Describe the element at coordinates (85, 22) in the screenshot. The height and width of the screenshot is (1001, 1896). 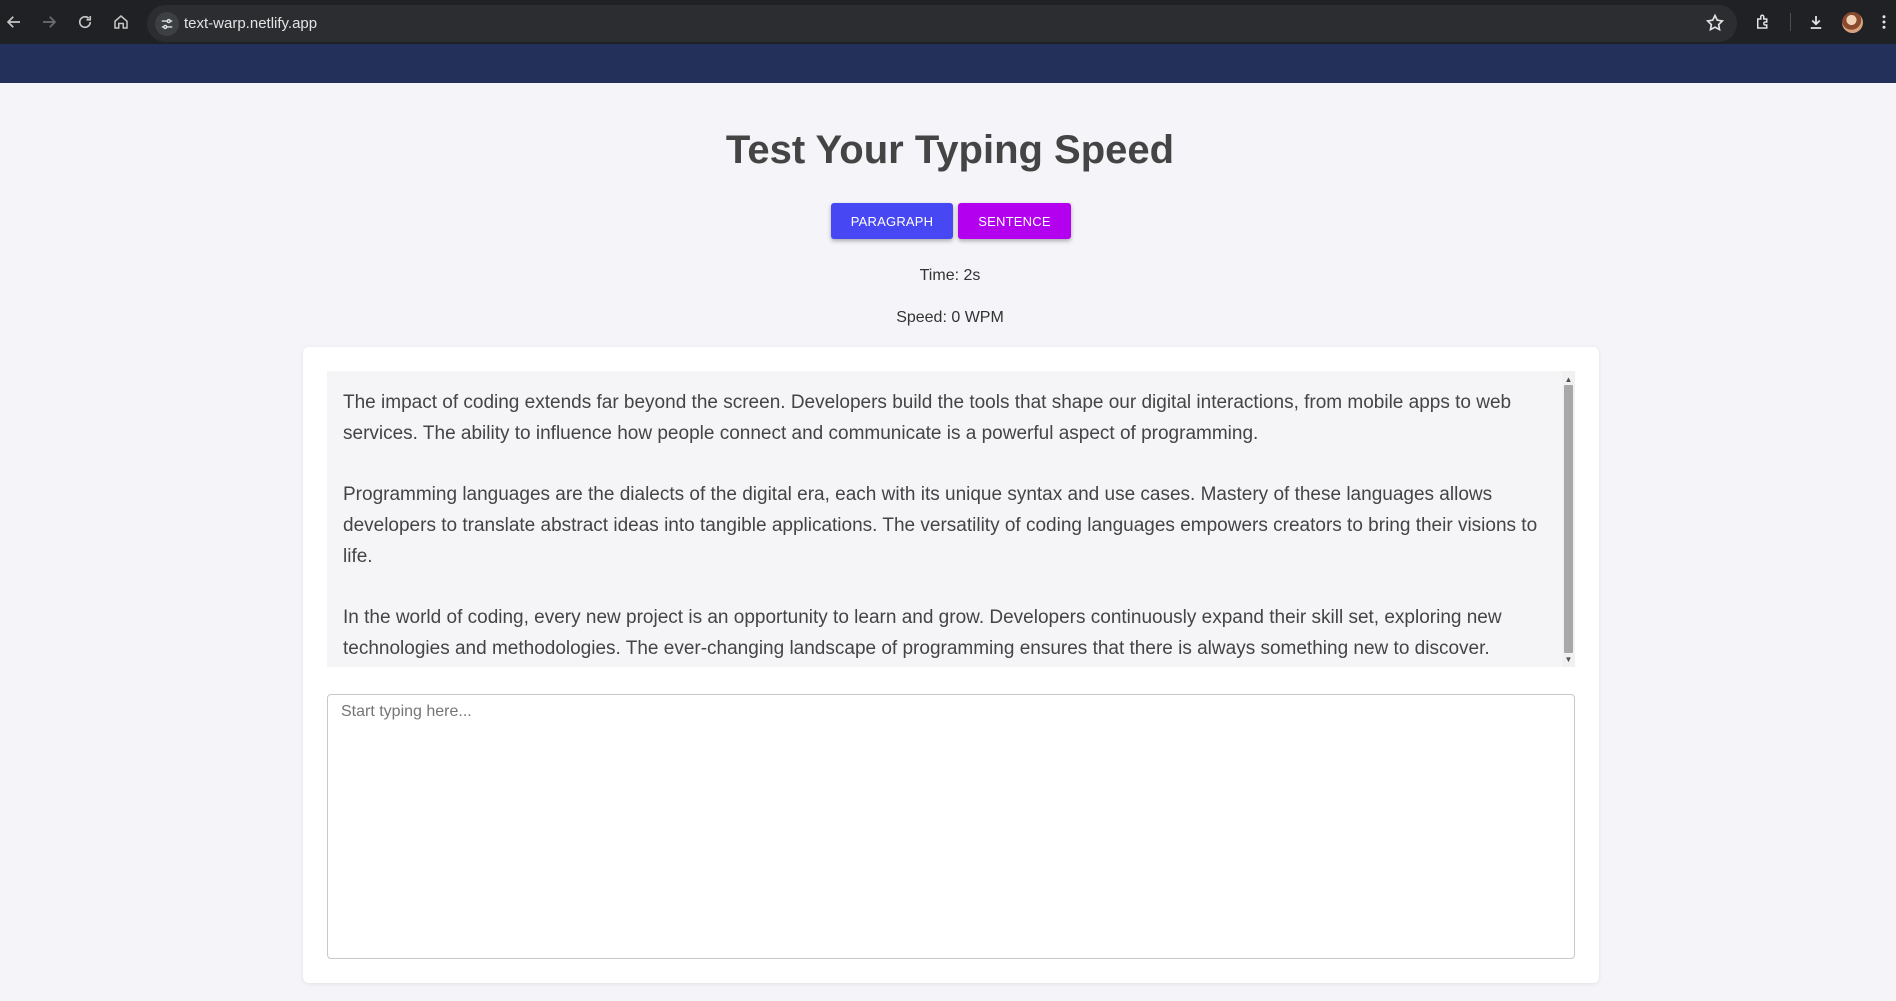
I see `reload-icon` at that location.